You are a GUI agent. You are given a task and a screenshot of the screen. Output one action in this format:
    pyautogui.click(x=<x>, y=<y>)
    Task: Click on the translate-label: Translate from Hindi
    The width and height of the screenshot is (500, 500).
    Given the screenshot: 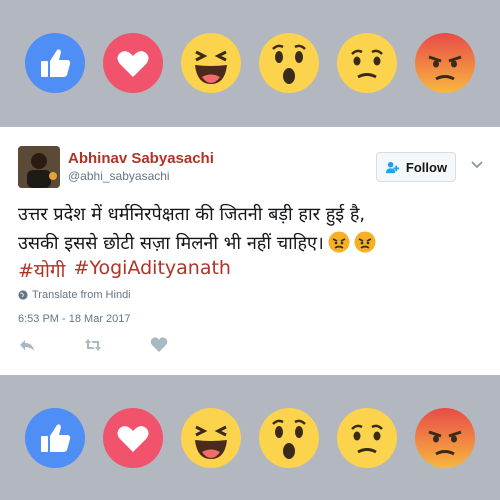 What is the action you would take?
    pyautogui.click(x=81, y=295)
    